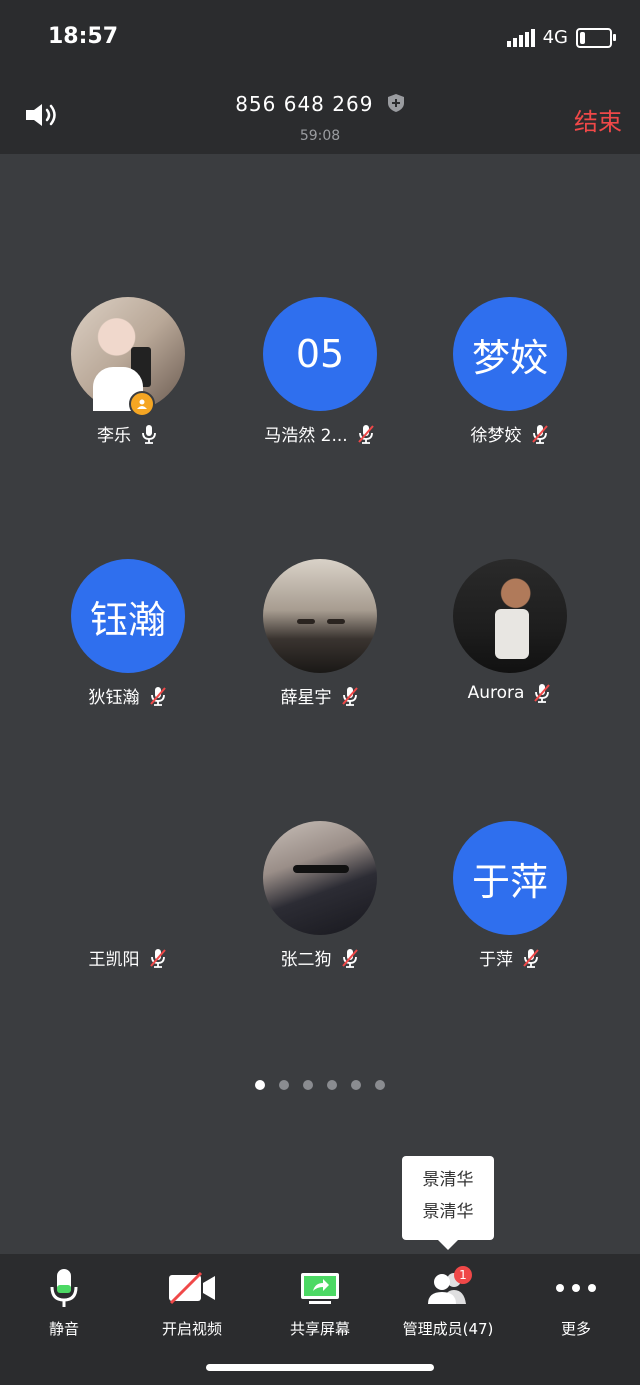 This screenshot has width=640, height=1385. I want to click on participant-name: 狄钰瀚, so click(114, 698).